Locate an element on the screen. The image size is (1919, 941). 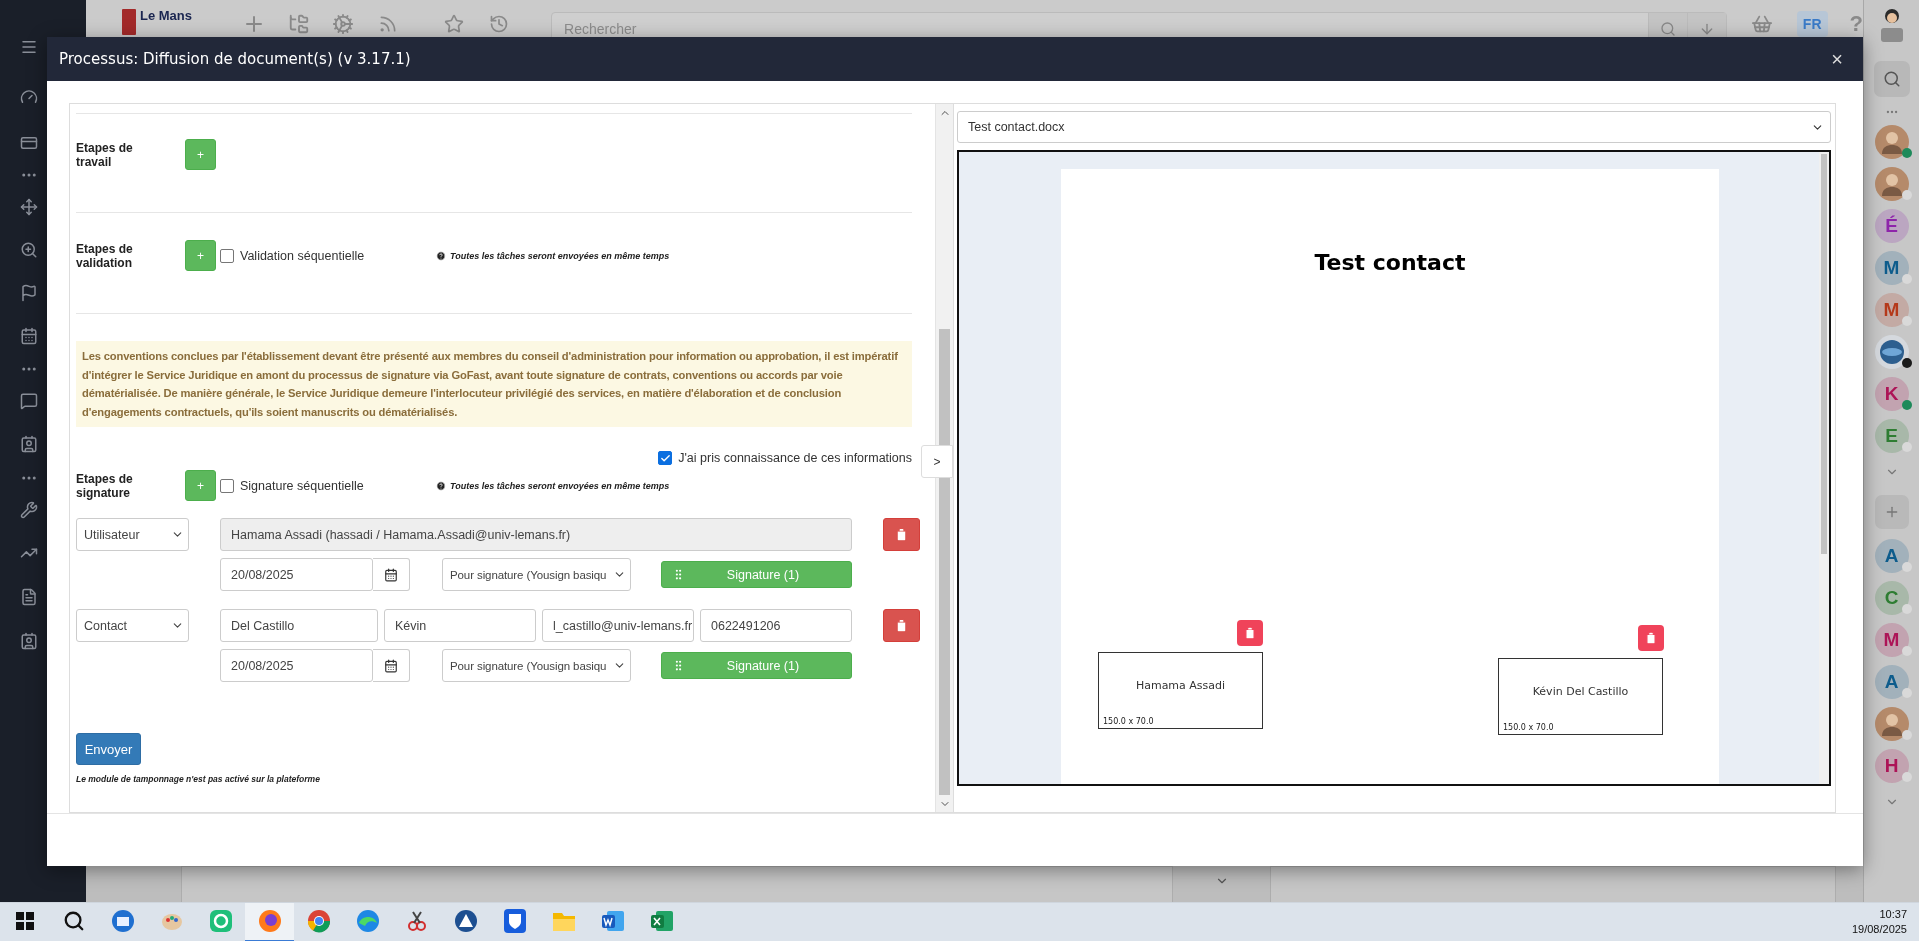
checkbox-label: J'ai pris connaissance de ces informations is located at coordinates (795, 458).